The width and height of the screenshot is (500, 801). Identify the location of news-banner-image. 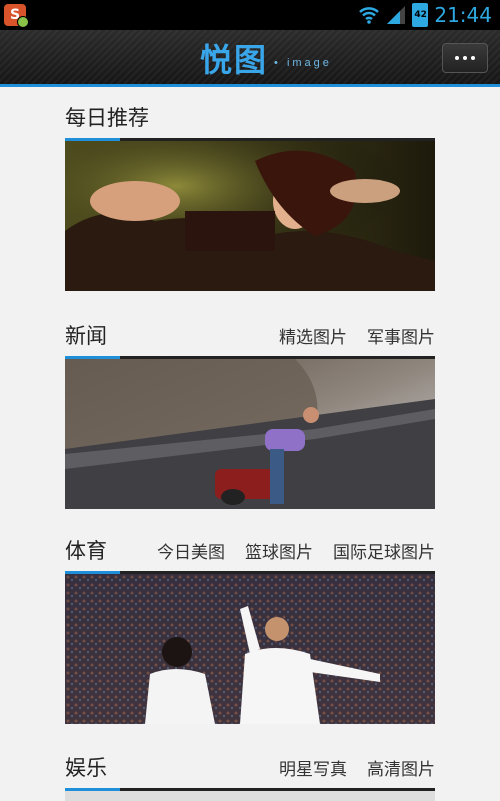
(250, 434).